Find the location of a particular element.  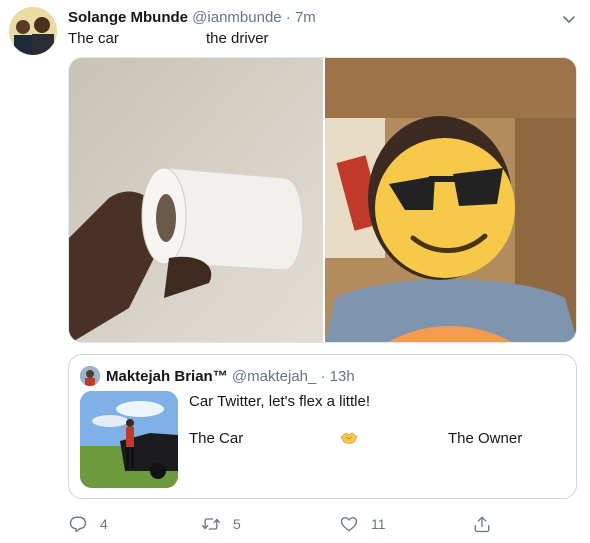

reply-icon is located at coordinates (78, 524).